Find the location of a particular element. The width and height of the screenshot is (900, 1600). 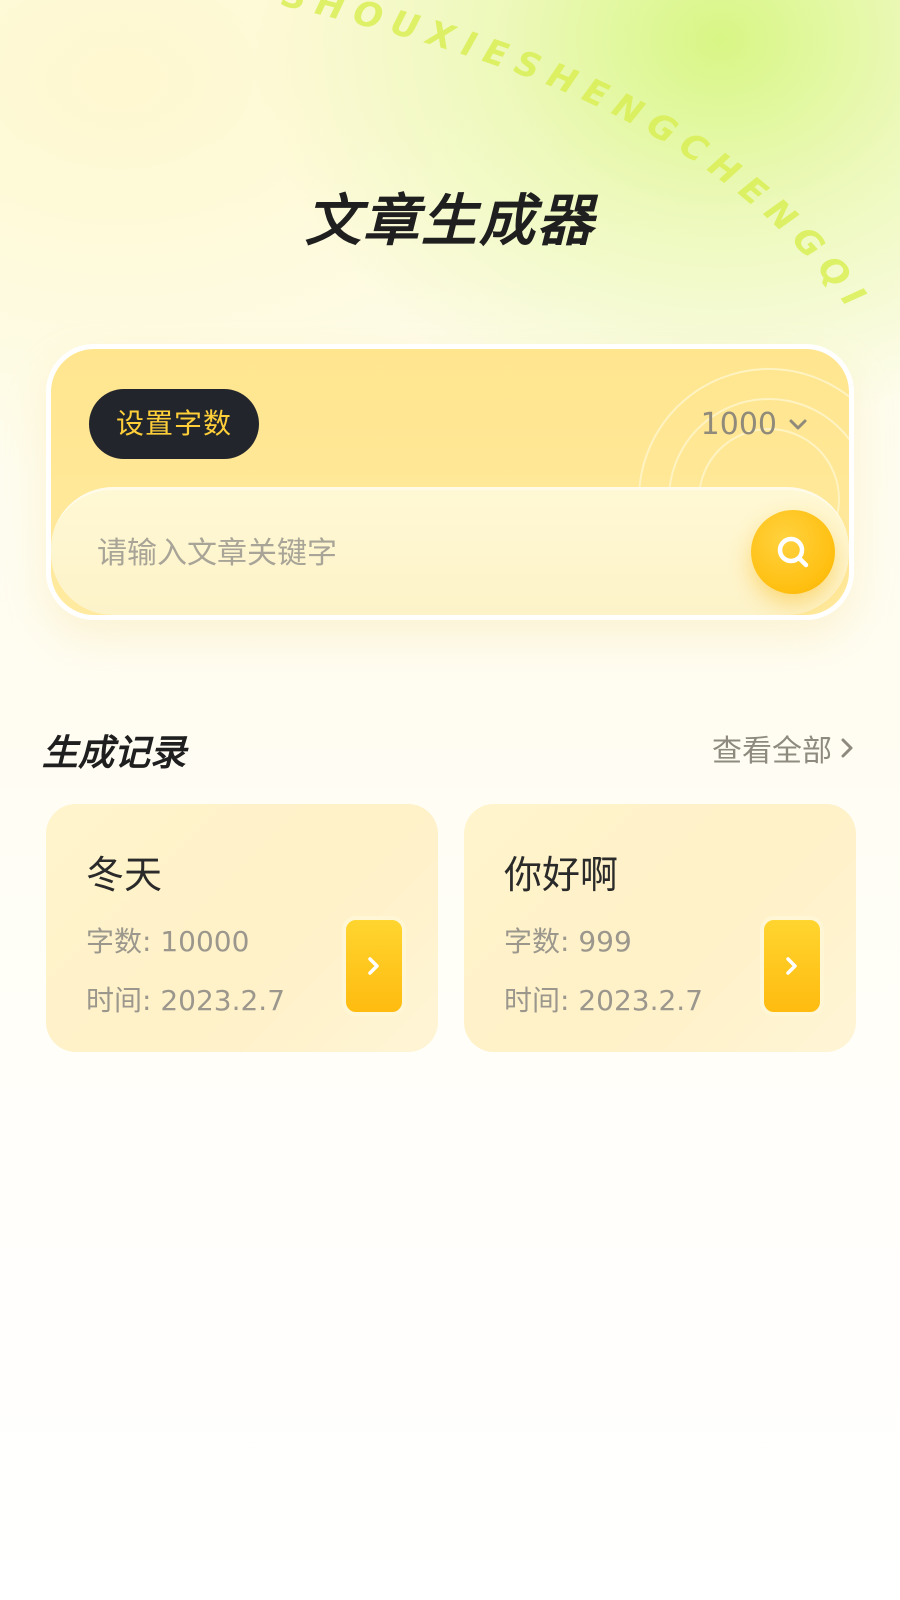

record-card: 冬天 字数: 10000 时间: 2023.2.7 is located at coordinates (242, 928).